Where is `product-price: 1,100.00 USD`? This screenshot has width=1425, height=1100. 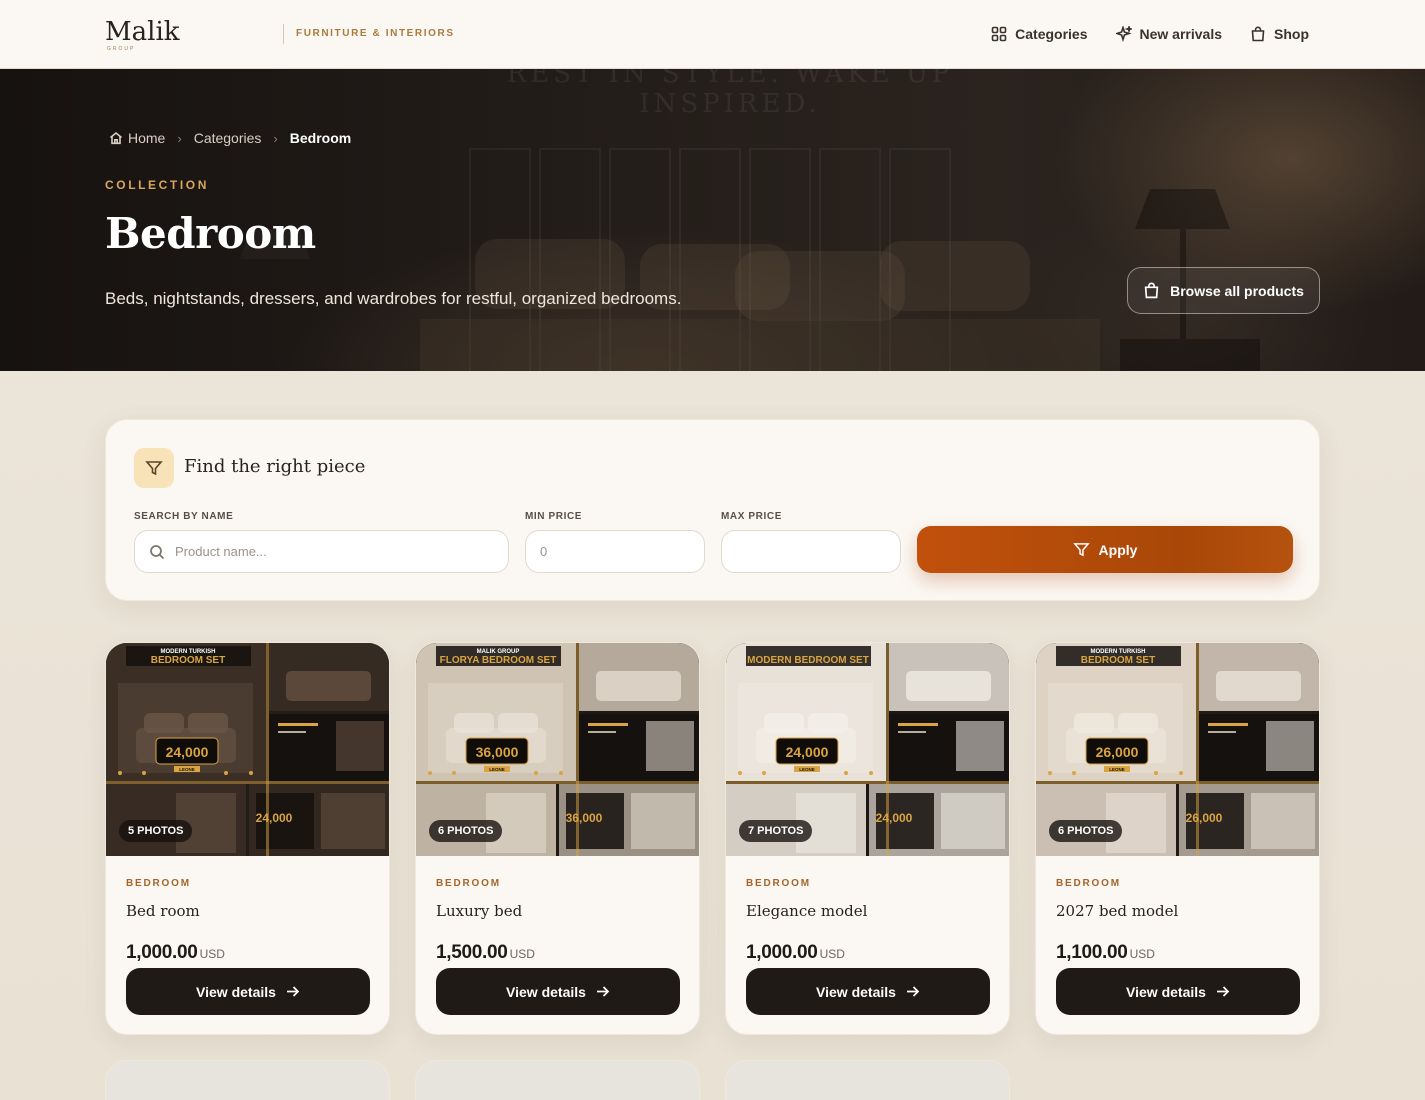 product-price: 1,100.00 USD is located at coordinates (1105, 953).